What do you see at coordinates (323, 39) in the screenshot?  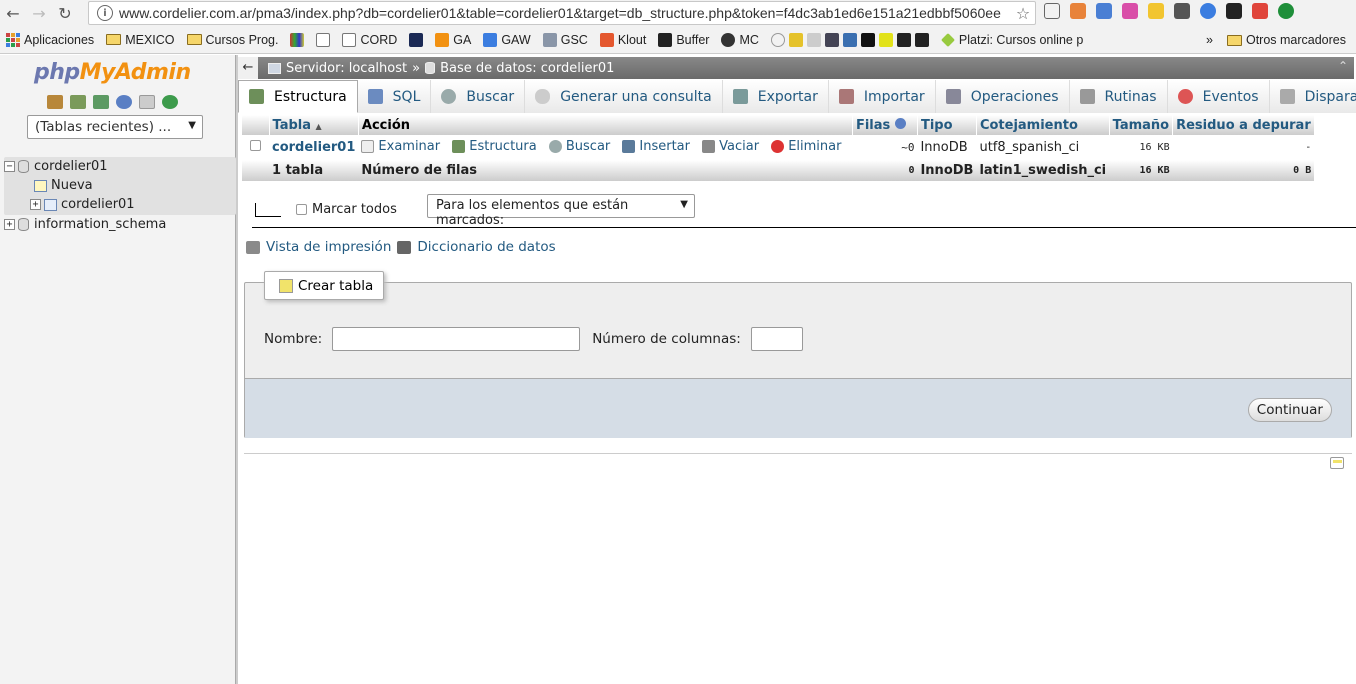 I see `bookmark-page` at bounding box center [323, 39].